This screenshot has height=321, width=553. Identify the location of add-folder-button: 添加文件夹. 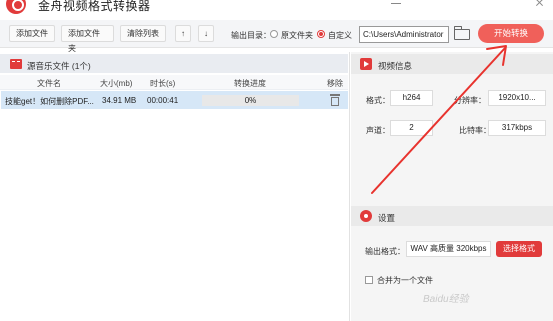
(87, 39).